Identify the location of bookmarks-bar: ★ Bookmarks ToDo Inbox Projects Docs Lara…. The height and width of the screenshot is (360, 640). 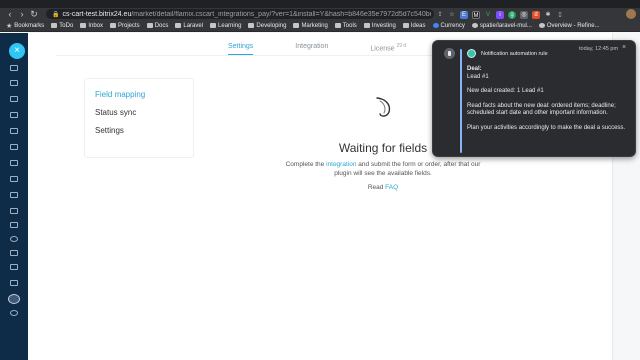
(320, 26).